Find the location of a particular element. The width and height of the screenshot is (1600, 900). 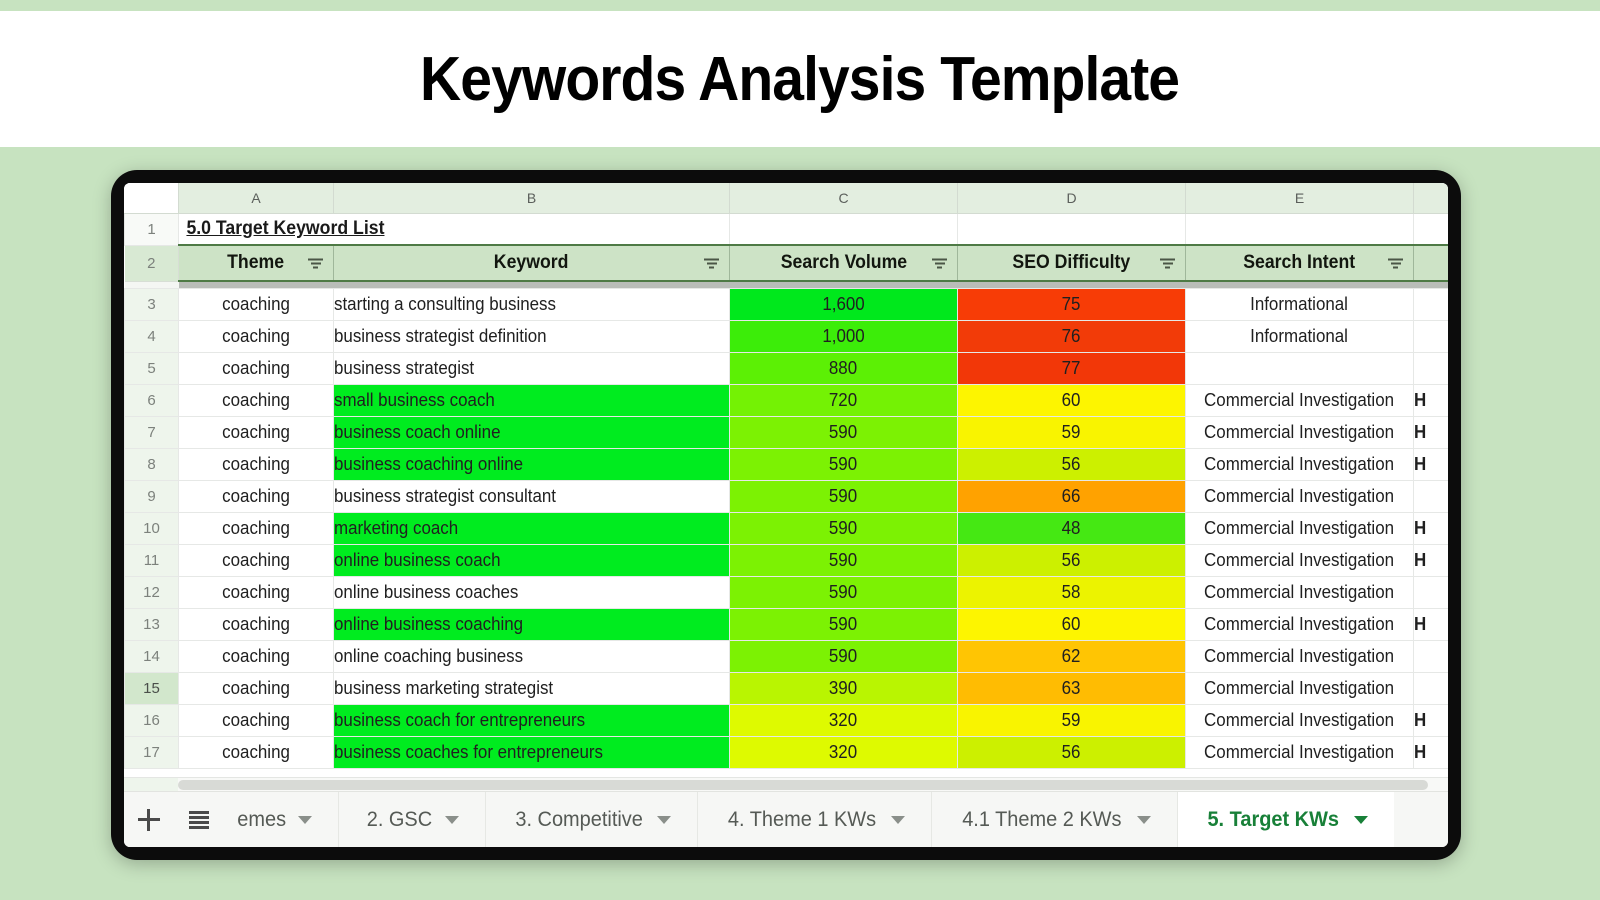

row-number: 10 is located at coordinates (151, 528).